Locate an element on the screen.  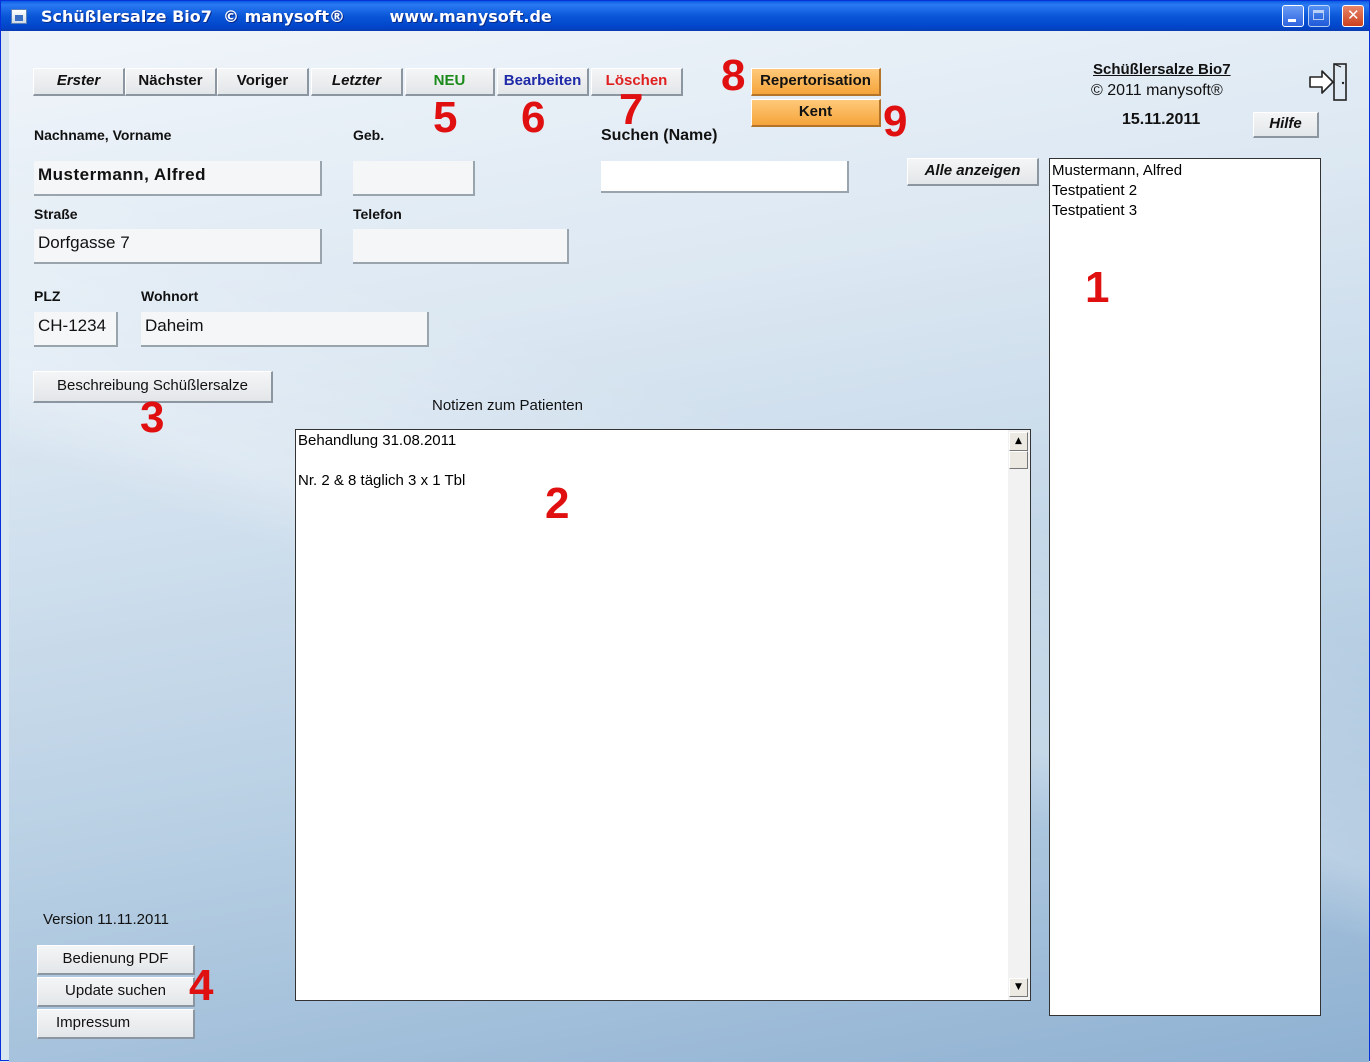
scroll-thumb is located at coordinates (1018, 460).